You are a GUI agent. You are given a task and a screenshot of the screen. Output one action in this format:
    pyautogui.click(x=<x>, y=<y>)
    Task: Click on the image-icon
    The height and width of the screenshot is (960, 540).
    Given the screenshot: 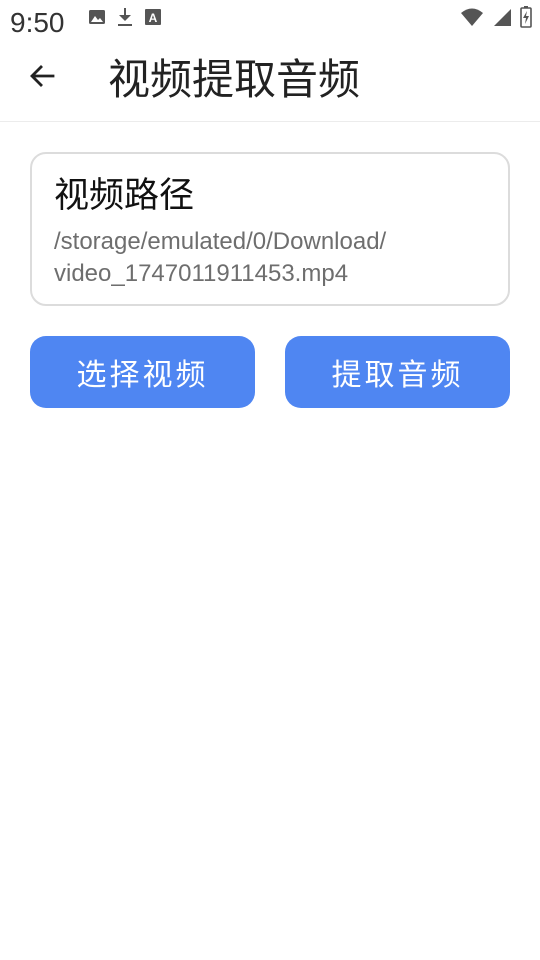 What is the action you would take?
    pyautogui.click(x=97, y=19)
    